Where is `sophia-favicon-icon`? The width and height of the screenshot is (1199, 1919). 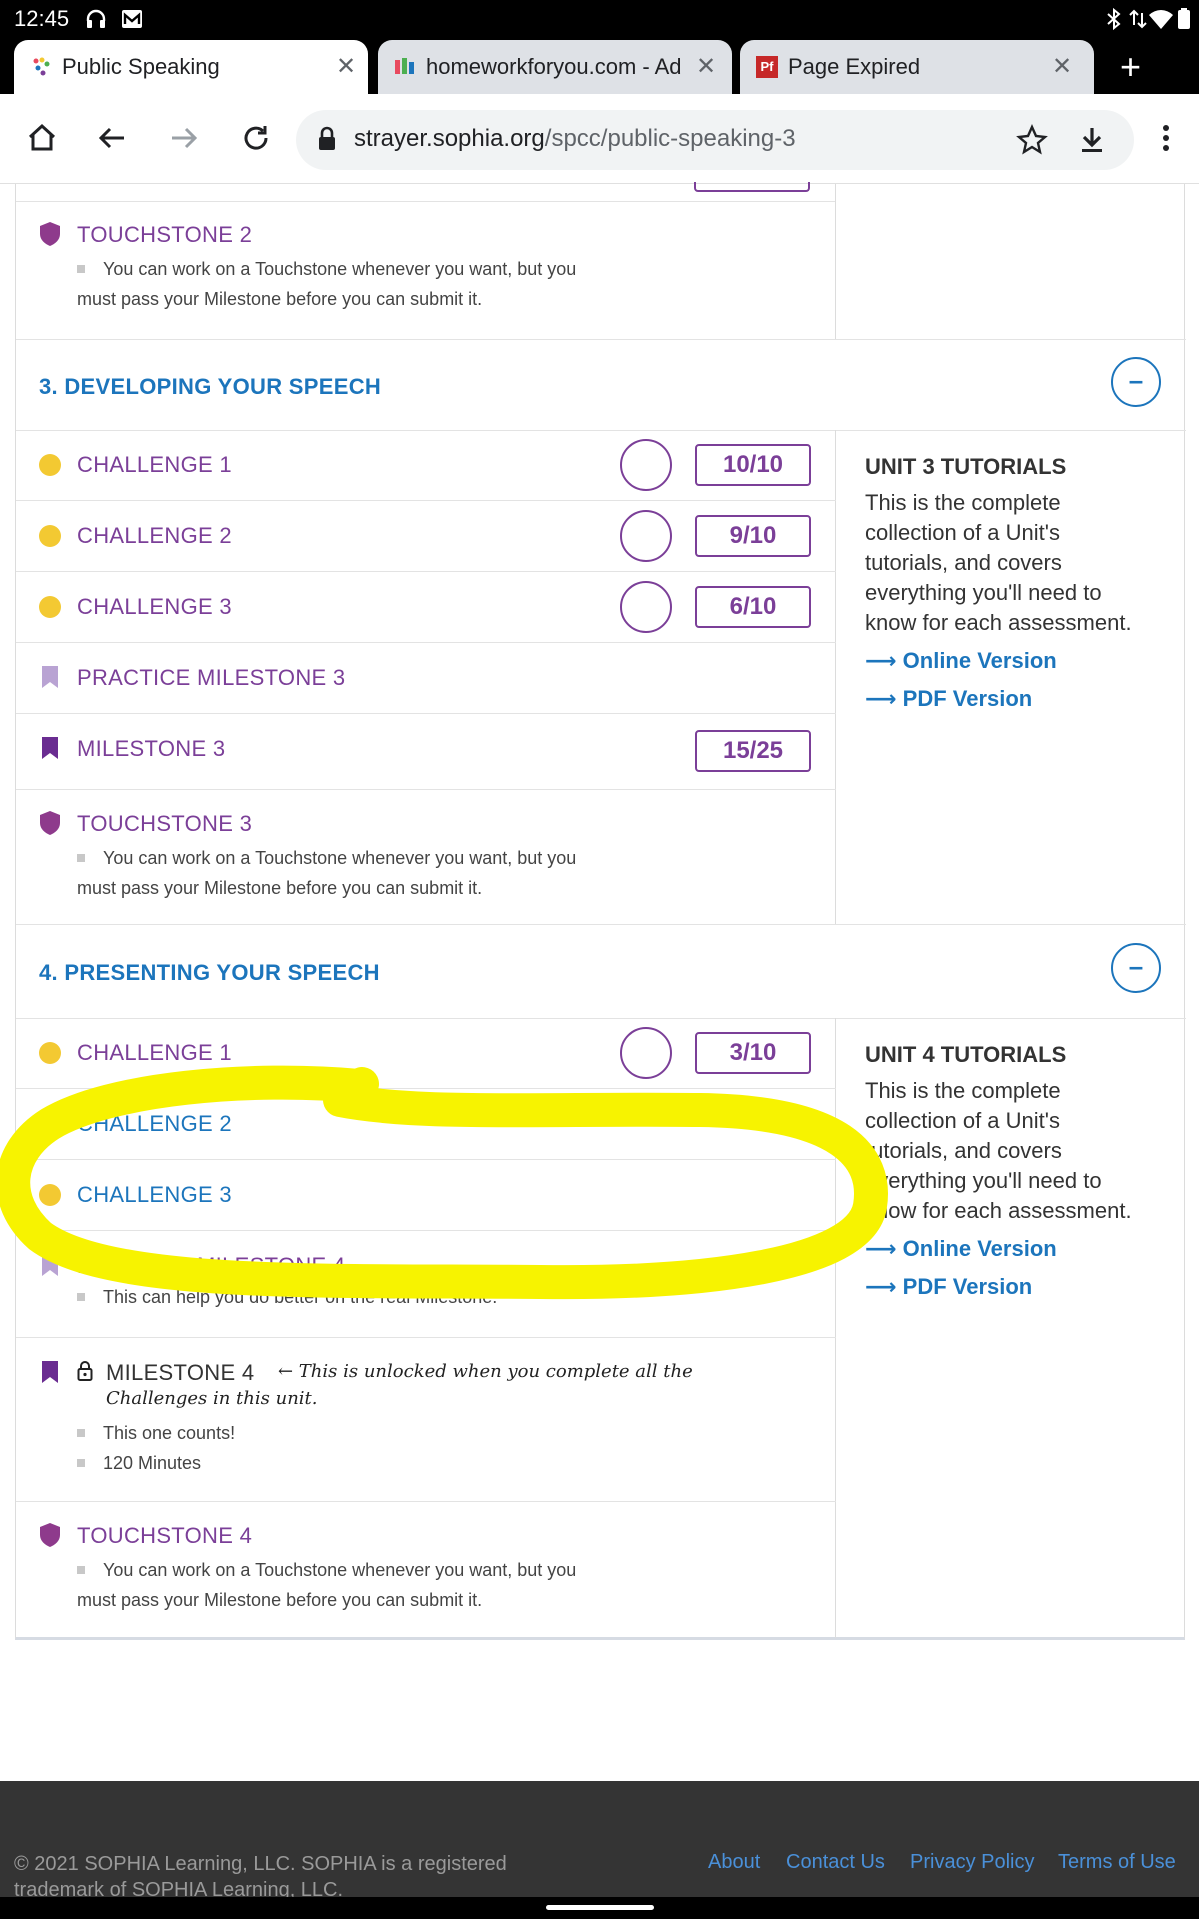 sophia-favicon-icon is located at coordinates (41, 66).